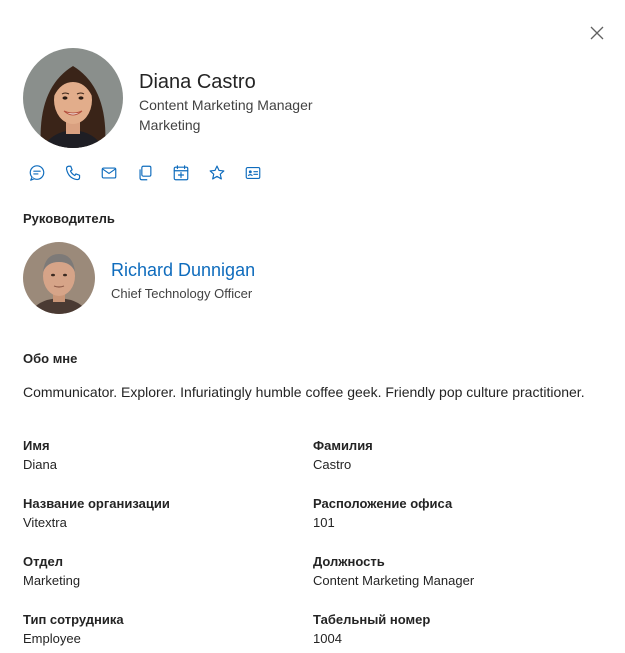 This screenshot has height=653, width=625. I want to click on about-heading: Обо мне, so click(50, 358).